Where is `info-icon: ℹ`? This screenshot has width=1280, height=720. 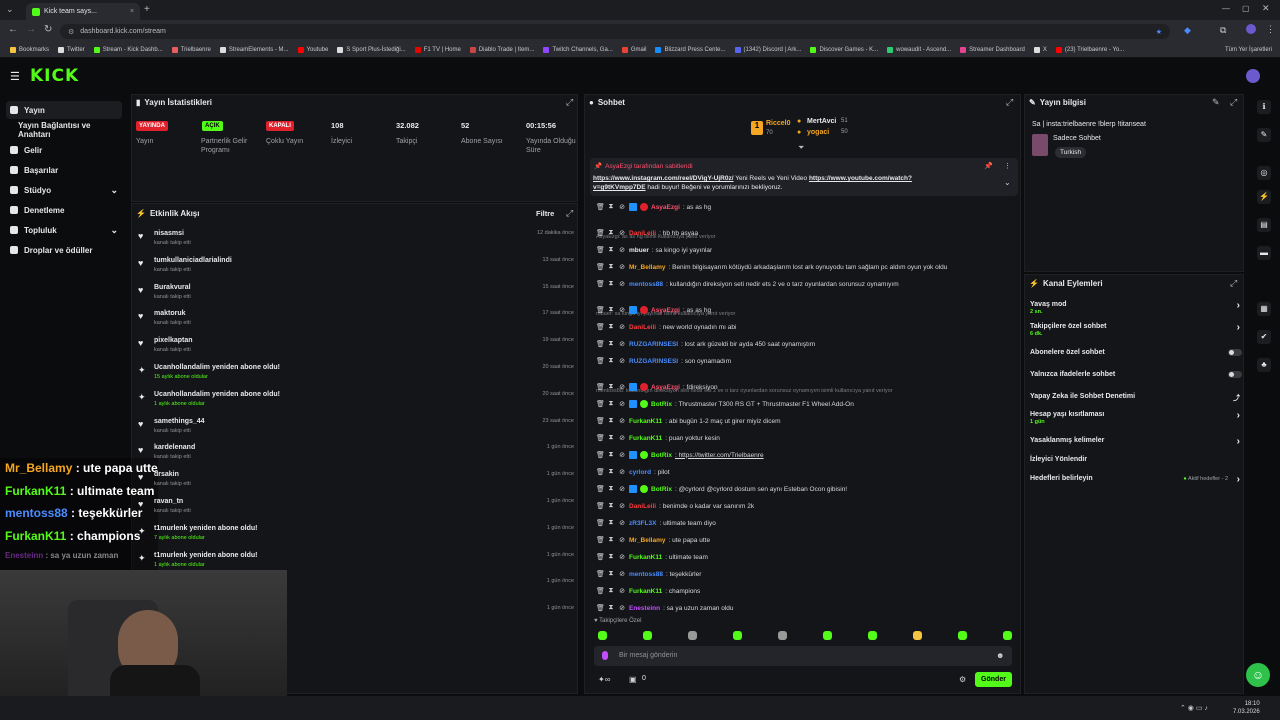 info-icon: ℹ is located at coordinates (1264, 107).